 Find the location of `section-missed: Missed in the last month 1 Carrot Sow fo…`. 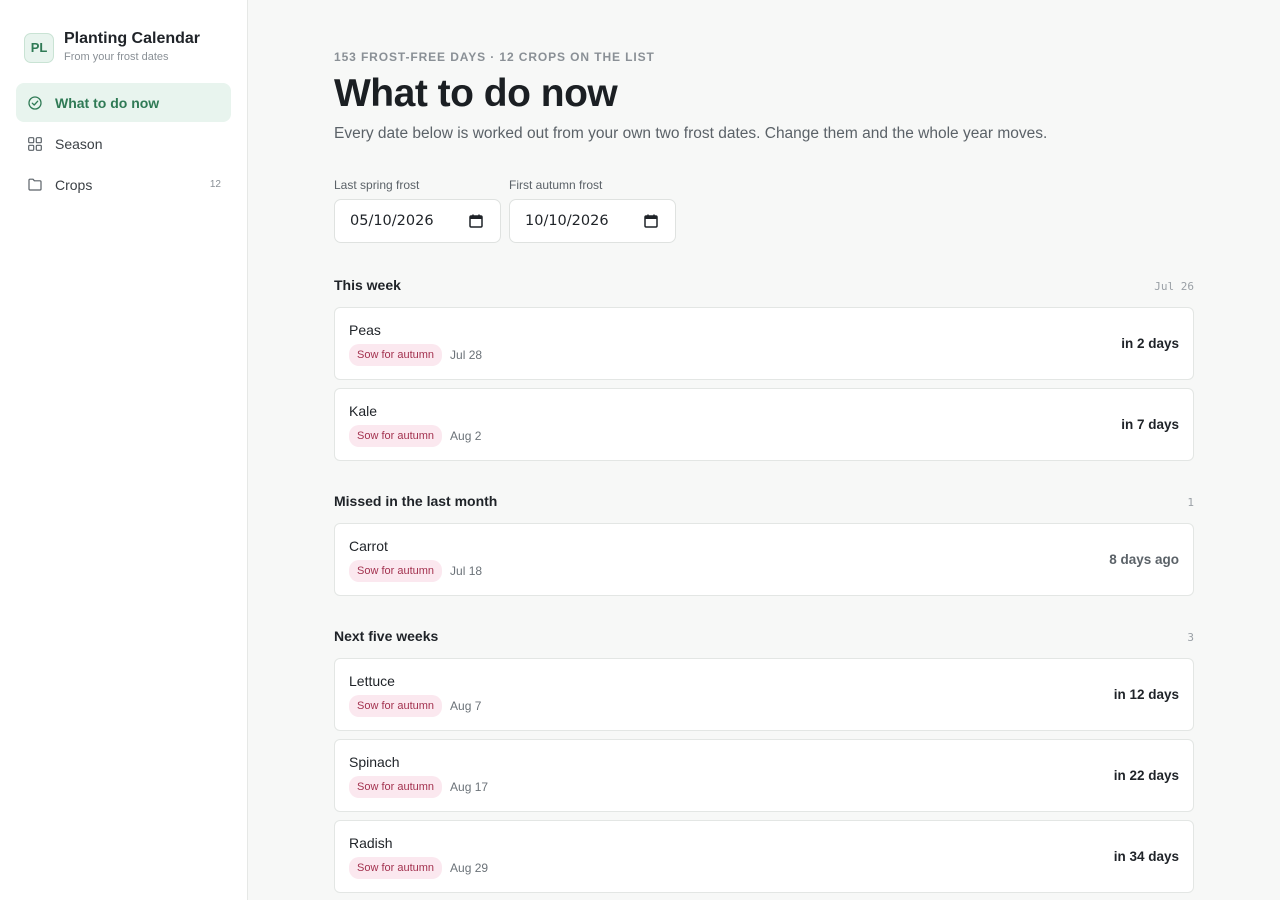

section-missed: Missed in the last month 1 Carrot Sow fo… is located at coordinates (764, 544).